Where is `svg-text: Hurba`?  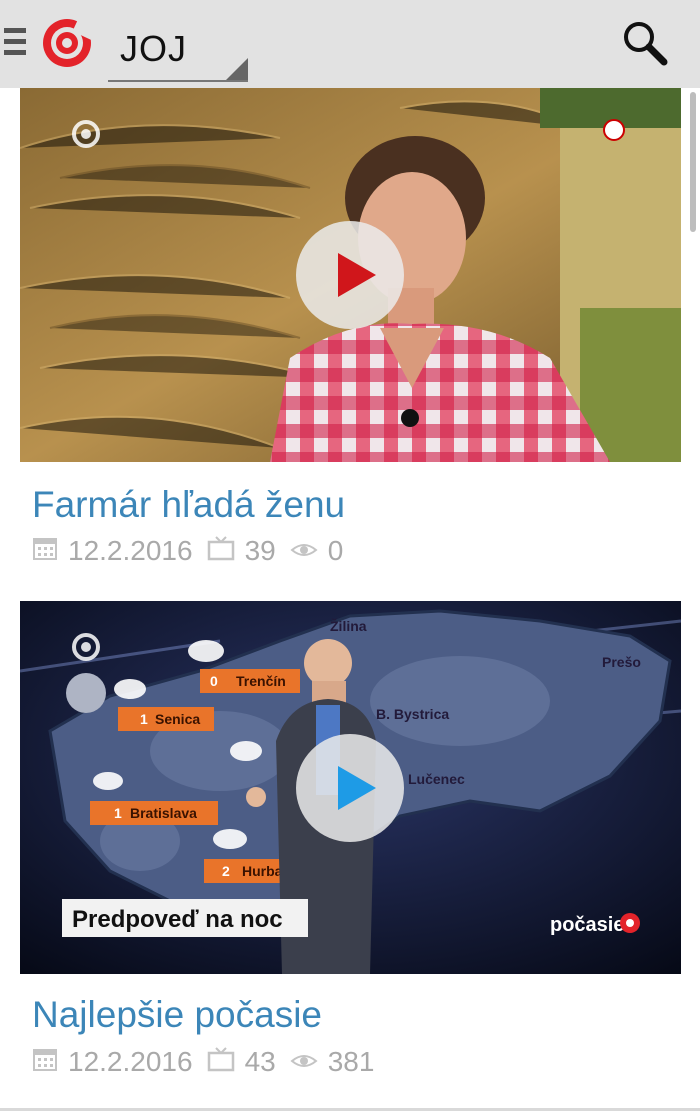
svg-text: Hurba is located at coordinates (262, 871).